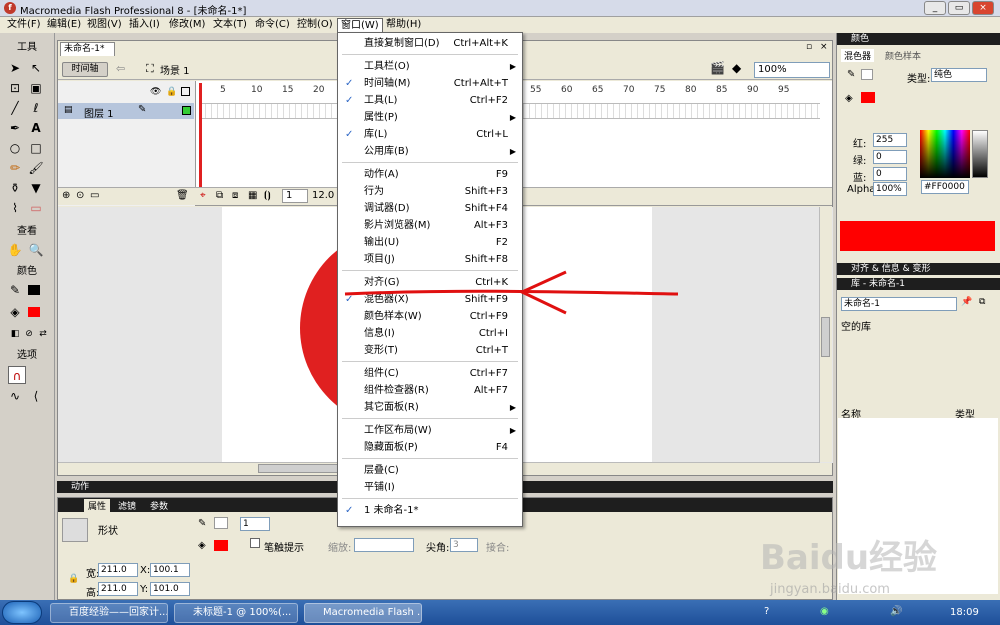 The height and width of the screenshot is (625, 1000). I want to click on trash-icon: 🗑, so click(182, 195).